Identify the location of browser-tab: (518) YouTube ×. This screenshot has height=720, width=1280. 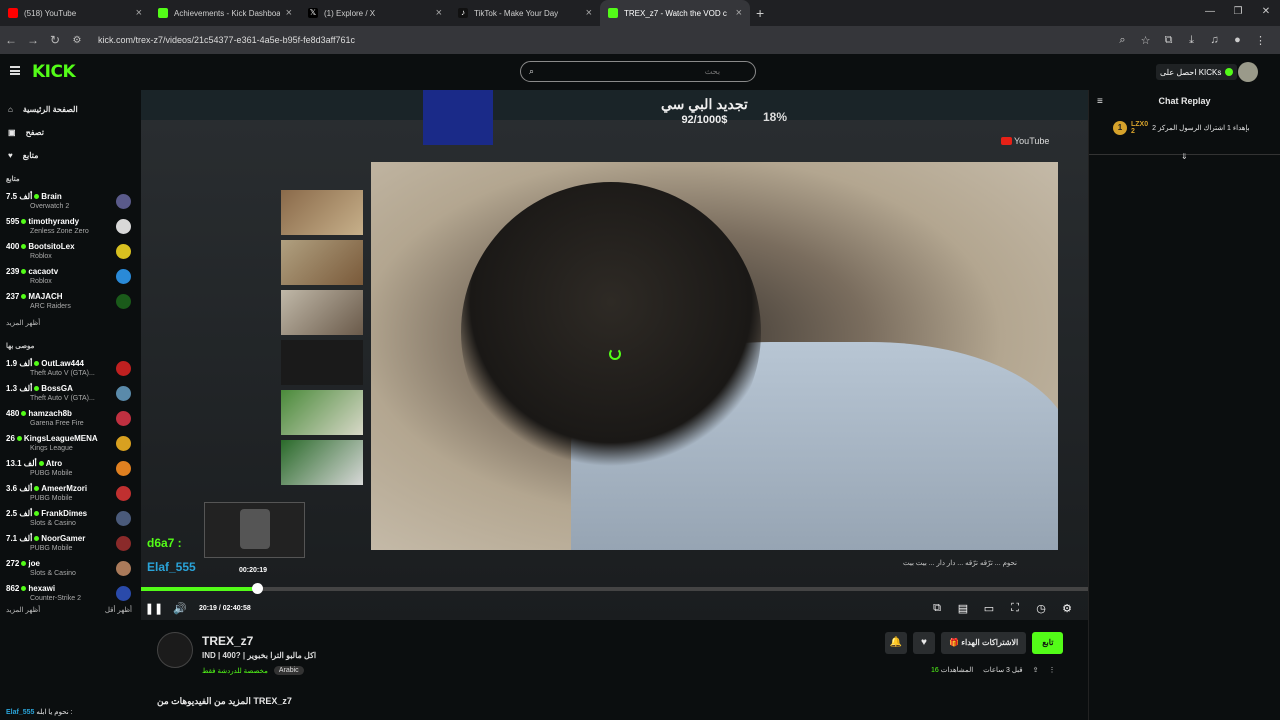
(75, 13).